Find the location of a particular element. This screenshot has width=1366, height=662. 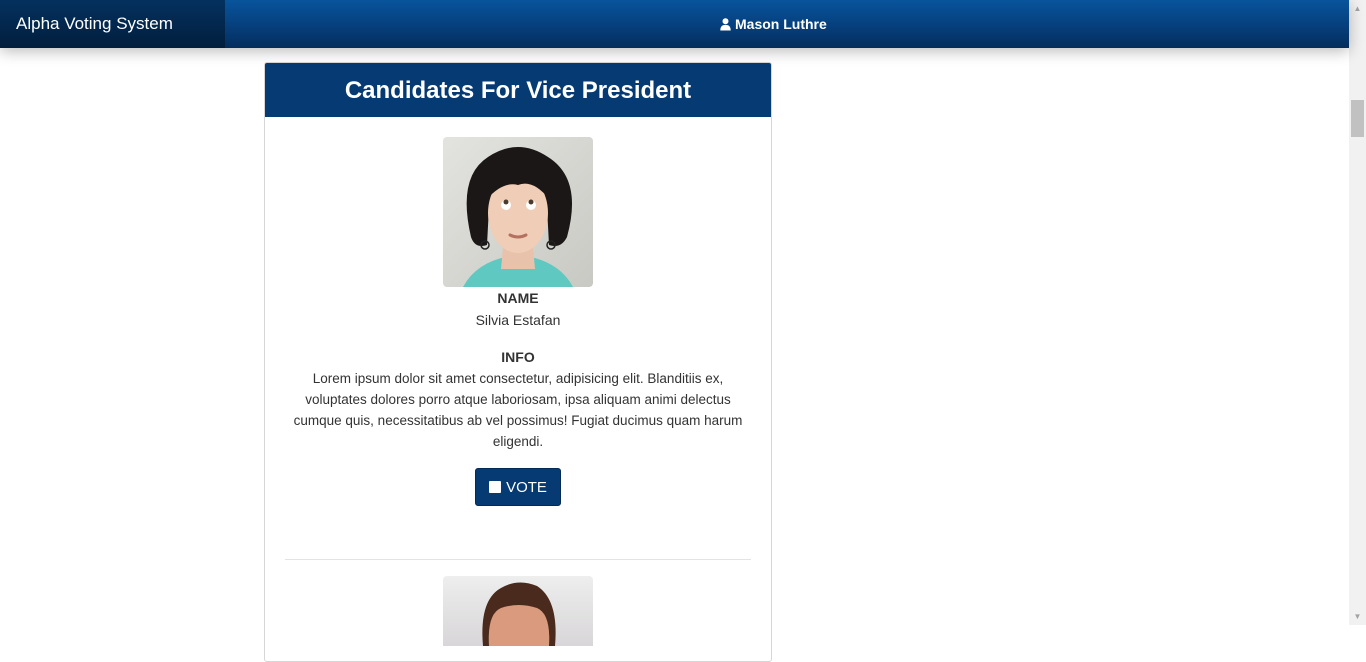

user-icon is located at coordinates (725, 23).